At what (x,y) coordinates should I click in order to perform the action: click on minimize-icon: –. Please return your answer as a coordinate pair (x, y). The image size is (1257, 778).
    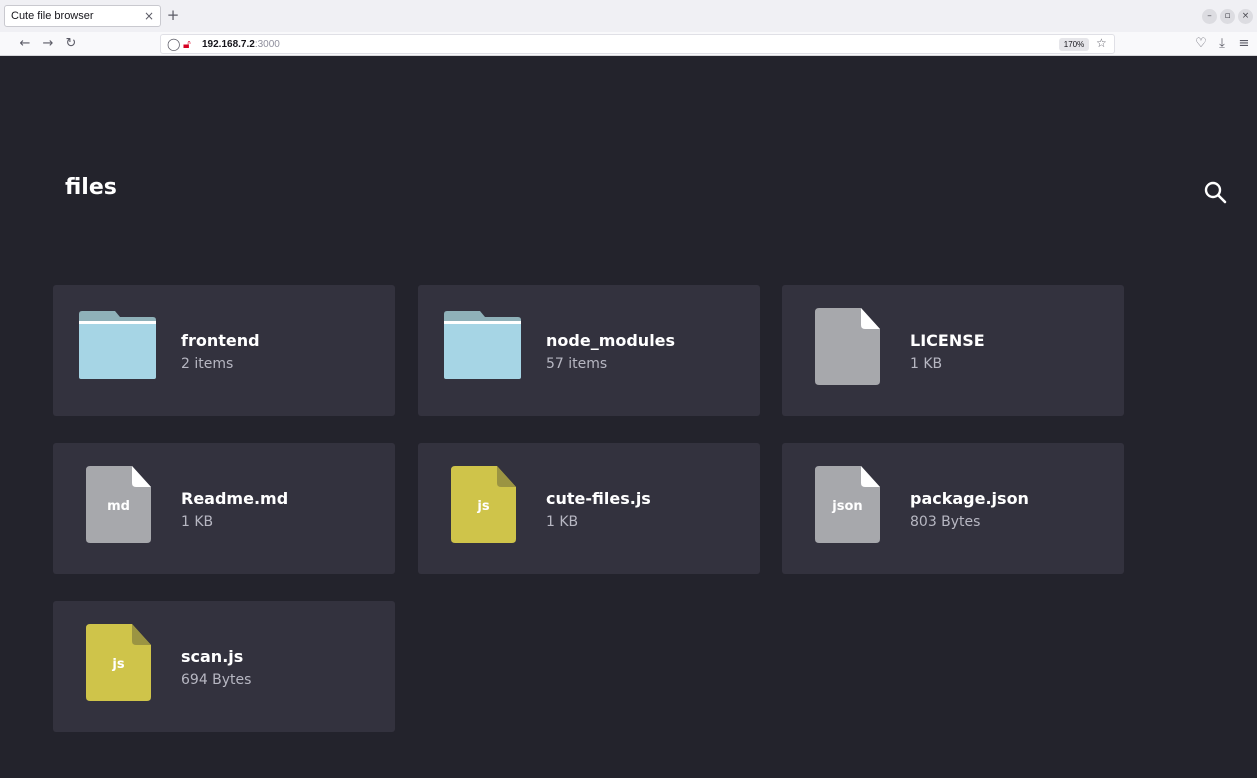
    Looking at the image, I should click on (1209, 16).